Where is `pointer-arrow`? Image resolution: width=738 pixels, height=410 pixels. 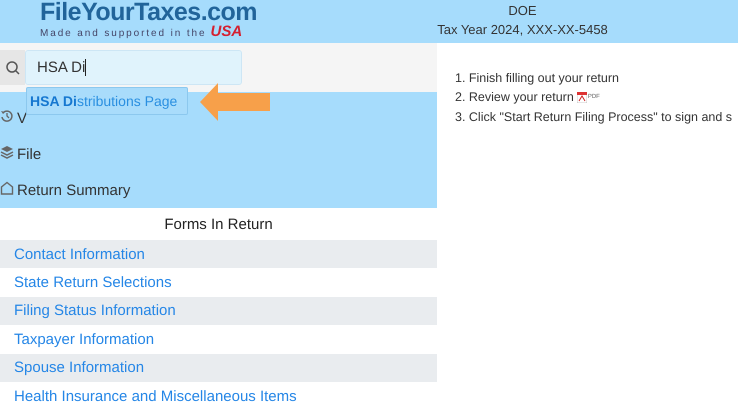 pointer-arrow is located at coordinates (235, 102).